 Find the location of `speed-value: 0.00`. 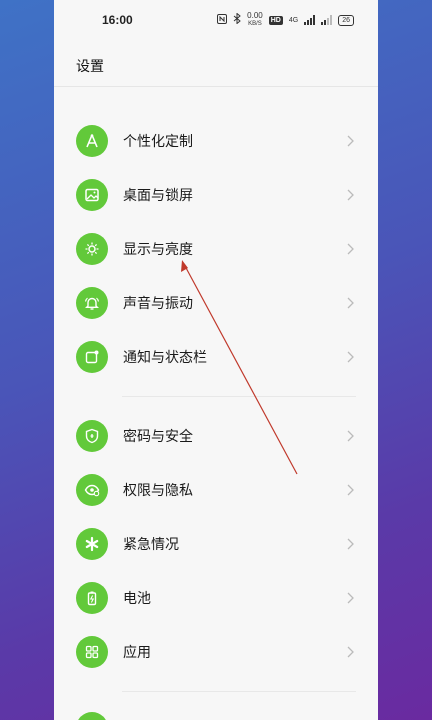

speed-value: 0.00 is located at coordinates (255, 15).